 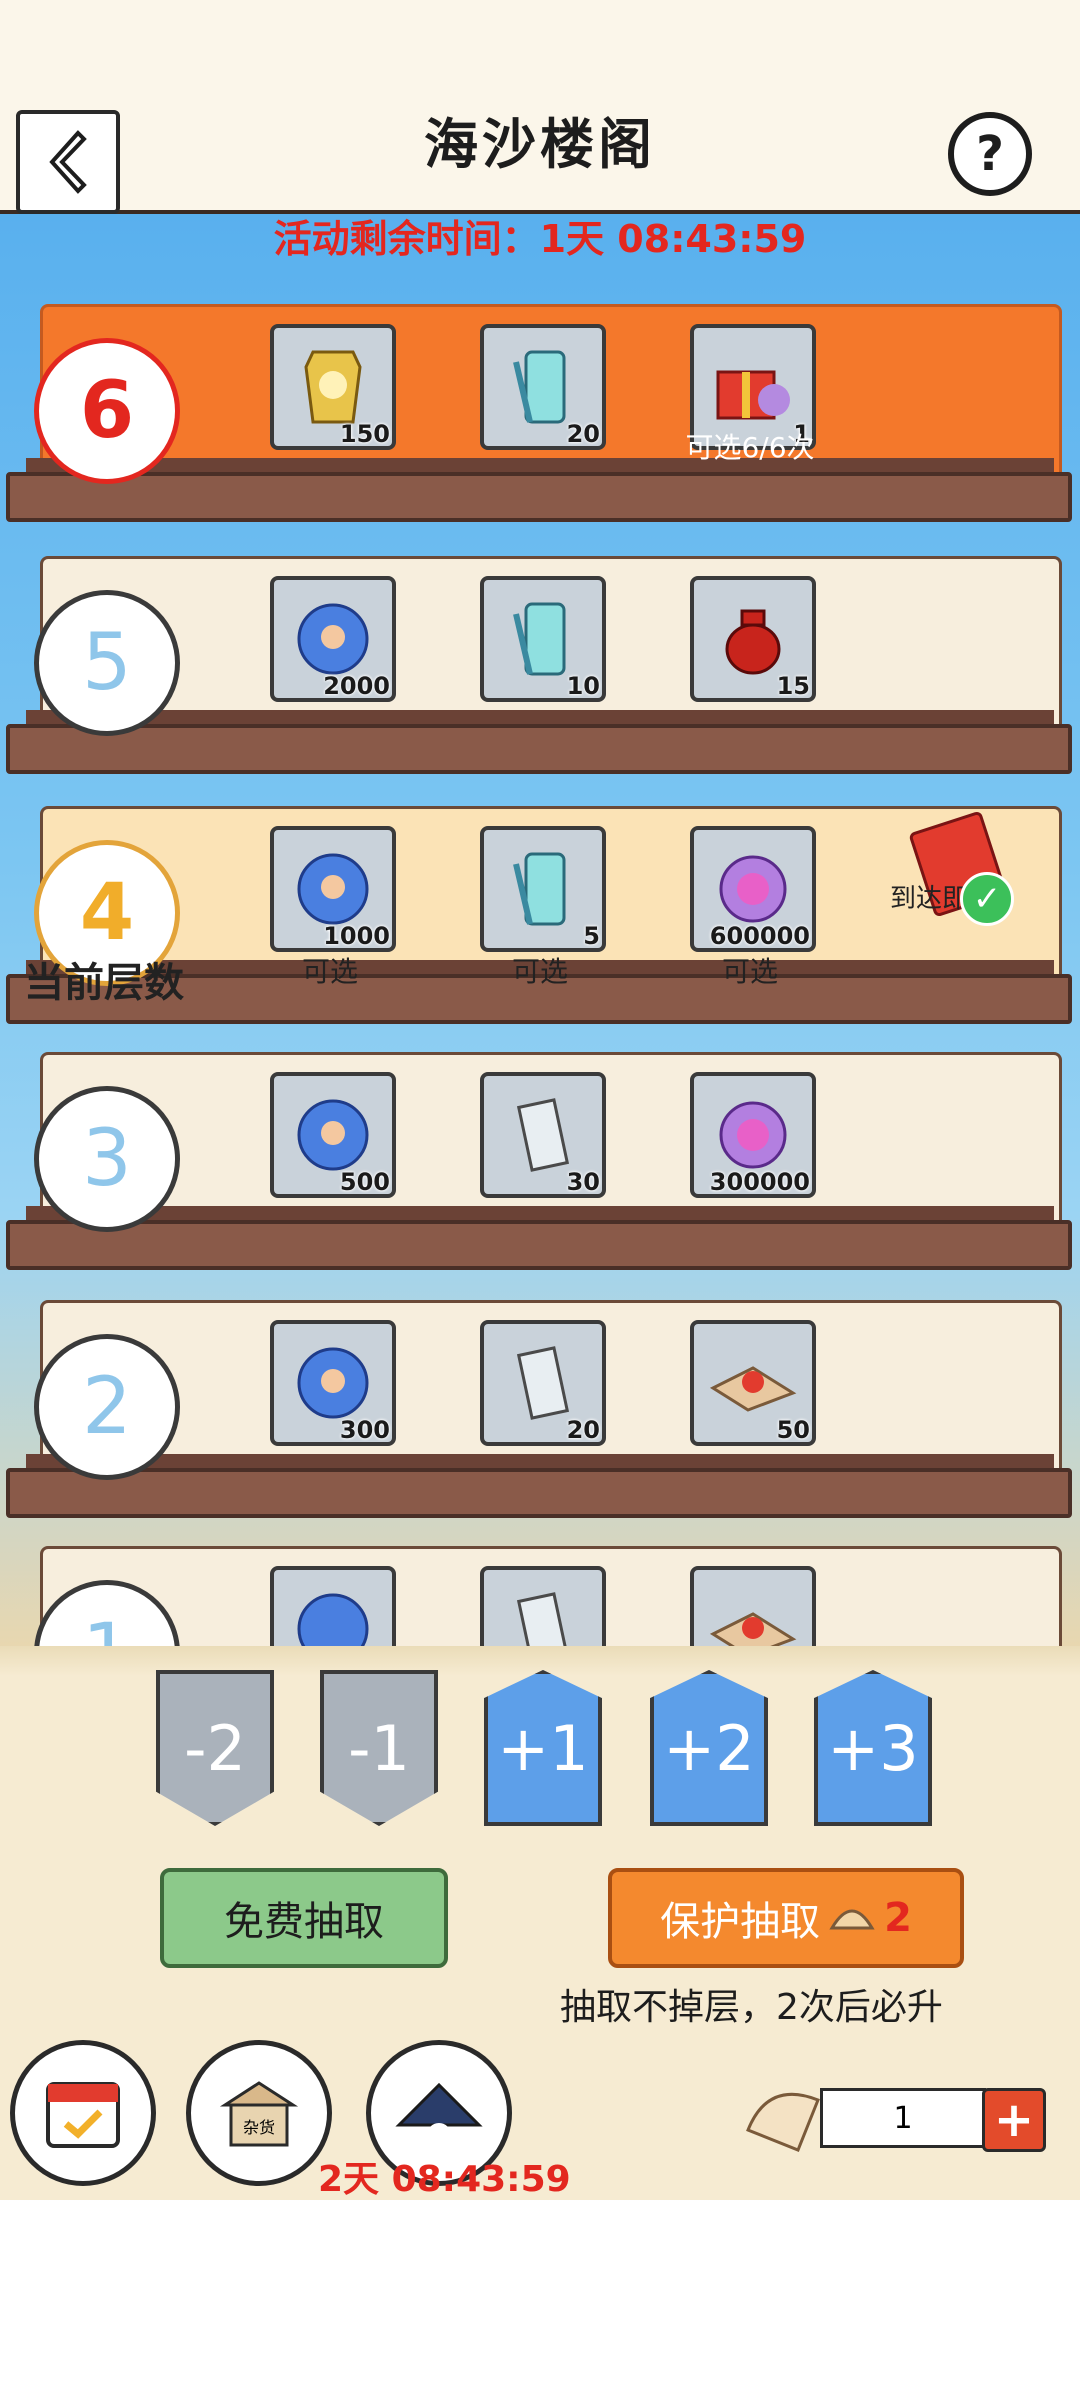 What do you see at coordinates (987, 899) in the screenshot?
I see `check-icon: ✓` at bounding box center [987, 899].